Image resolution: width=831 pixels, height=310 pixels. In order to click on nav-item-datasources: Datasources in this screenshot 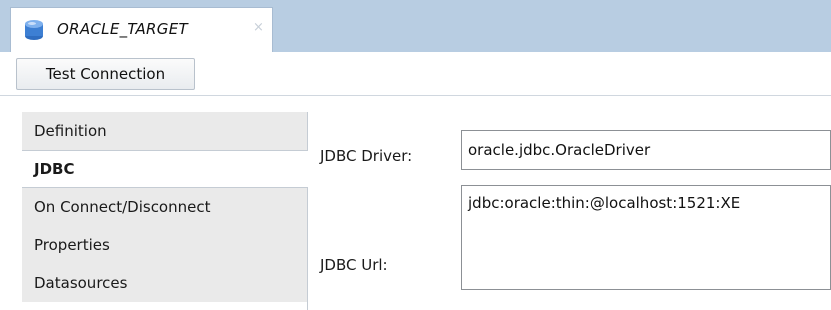, I will do `click(164, 283)`.